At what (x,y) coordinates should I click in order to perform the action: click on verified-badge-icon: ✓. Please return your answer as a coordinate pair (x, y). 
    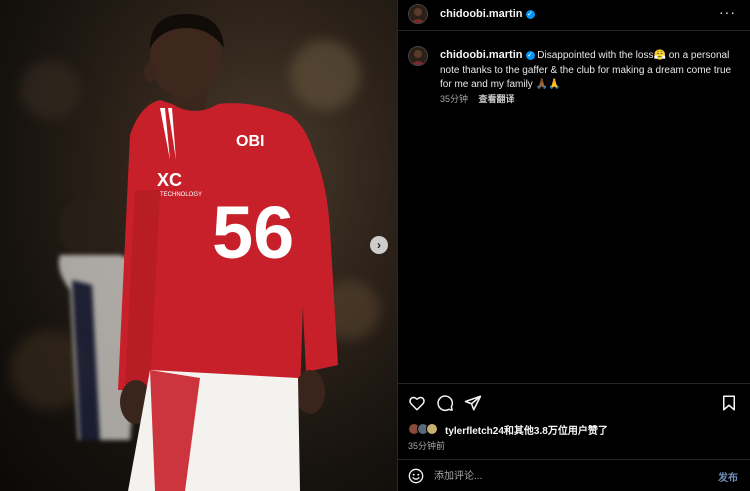
    Looking at the image, I should click on (530, 14).